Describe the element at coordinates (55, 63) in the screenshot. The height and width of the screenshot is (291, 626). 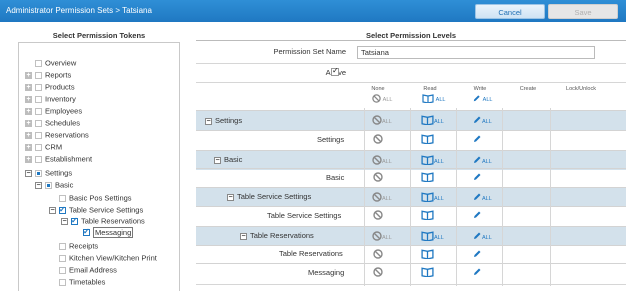
I see `tree-item-overview: Overview` at that location.